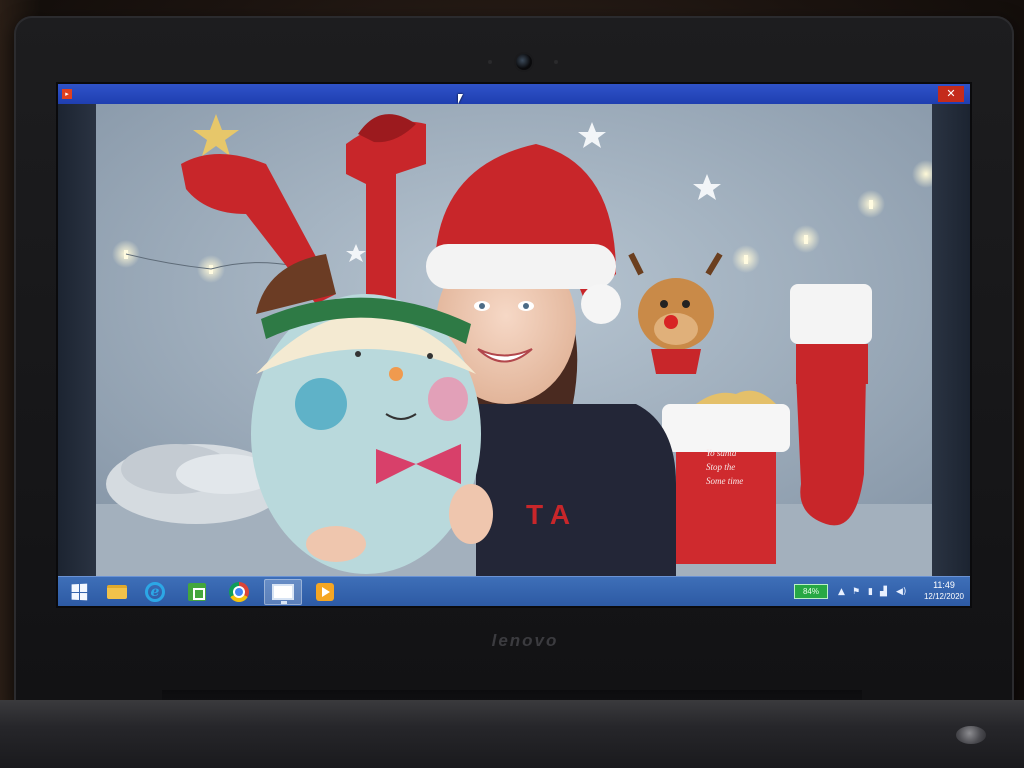  Describe the element at coordinates (463, 99) in the screenshot. I see `mouse-cursor-icon` at that location.